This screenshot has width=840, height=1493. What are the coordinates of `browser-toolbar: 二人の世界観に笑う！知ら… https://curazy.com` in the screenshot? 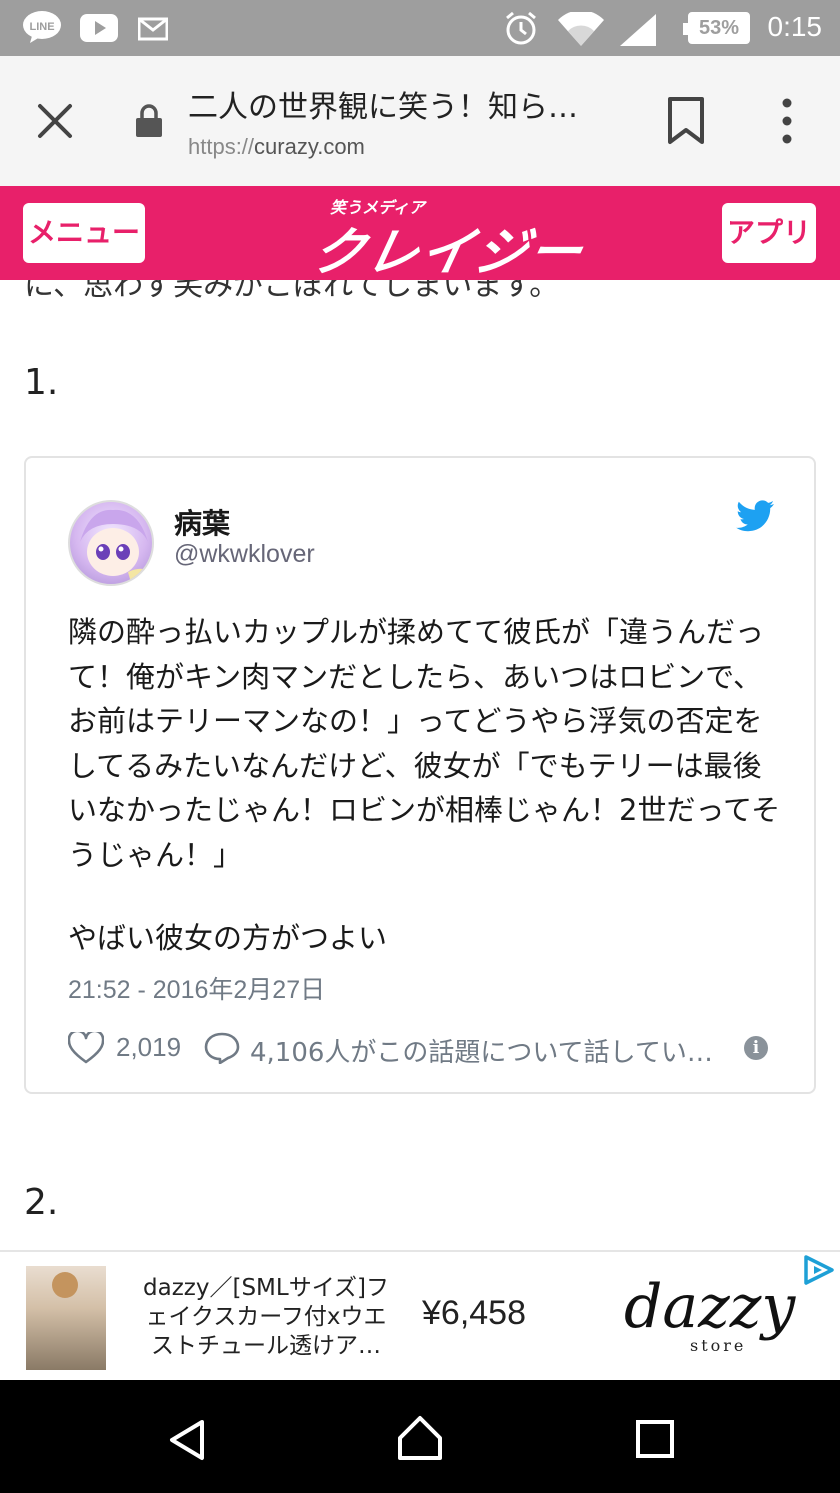 It's located at (420, 121).